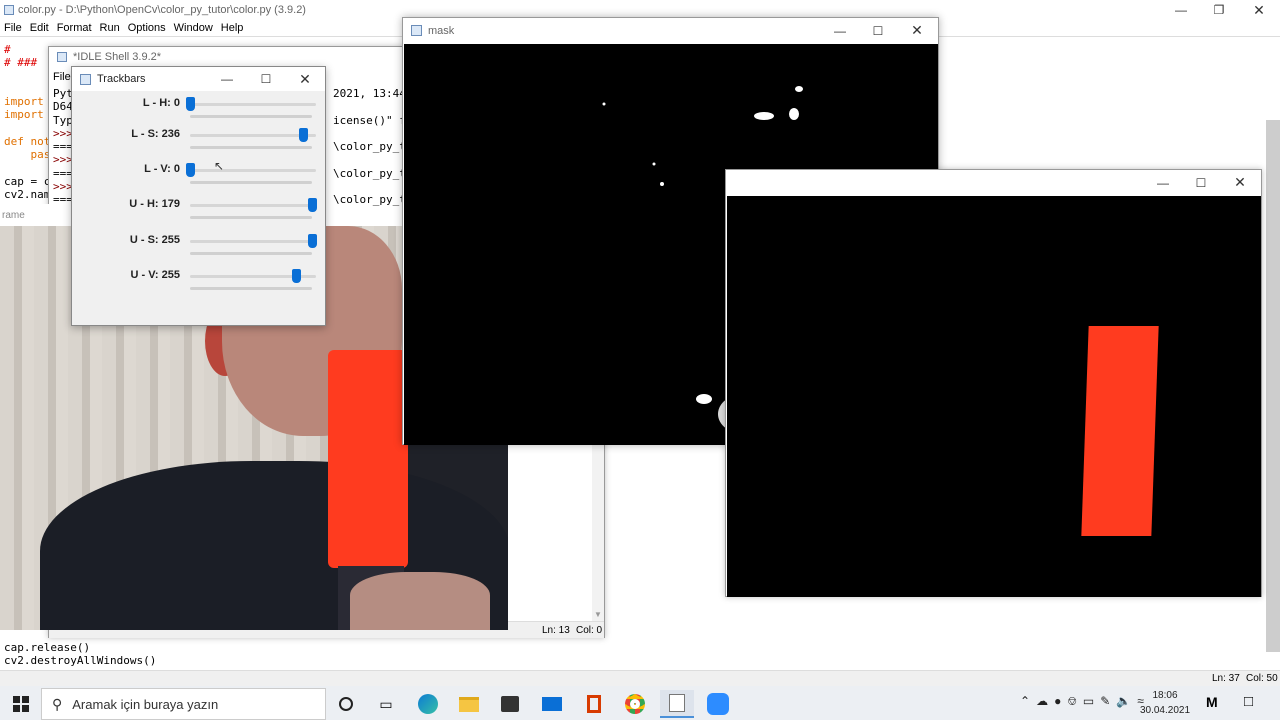  Describe the element at coordinates (62, 57) in the screenshot. I see `python-shell-icon` at that location.